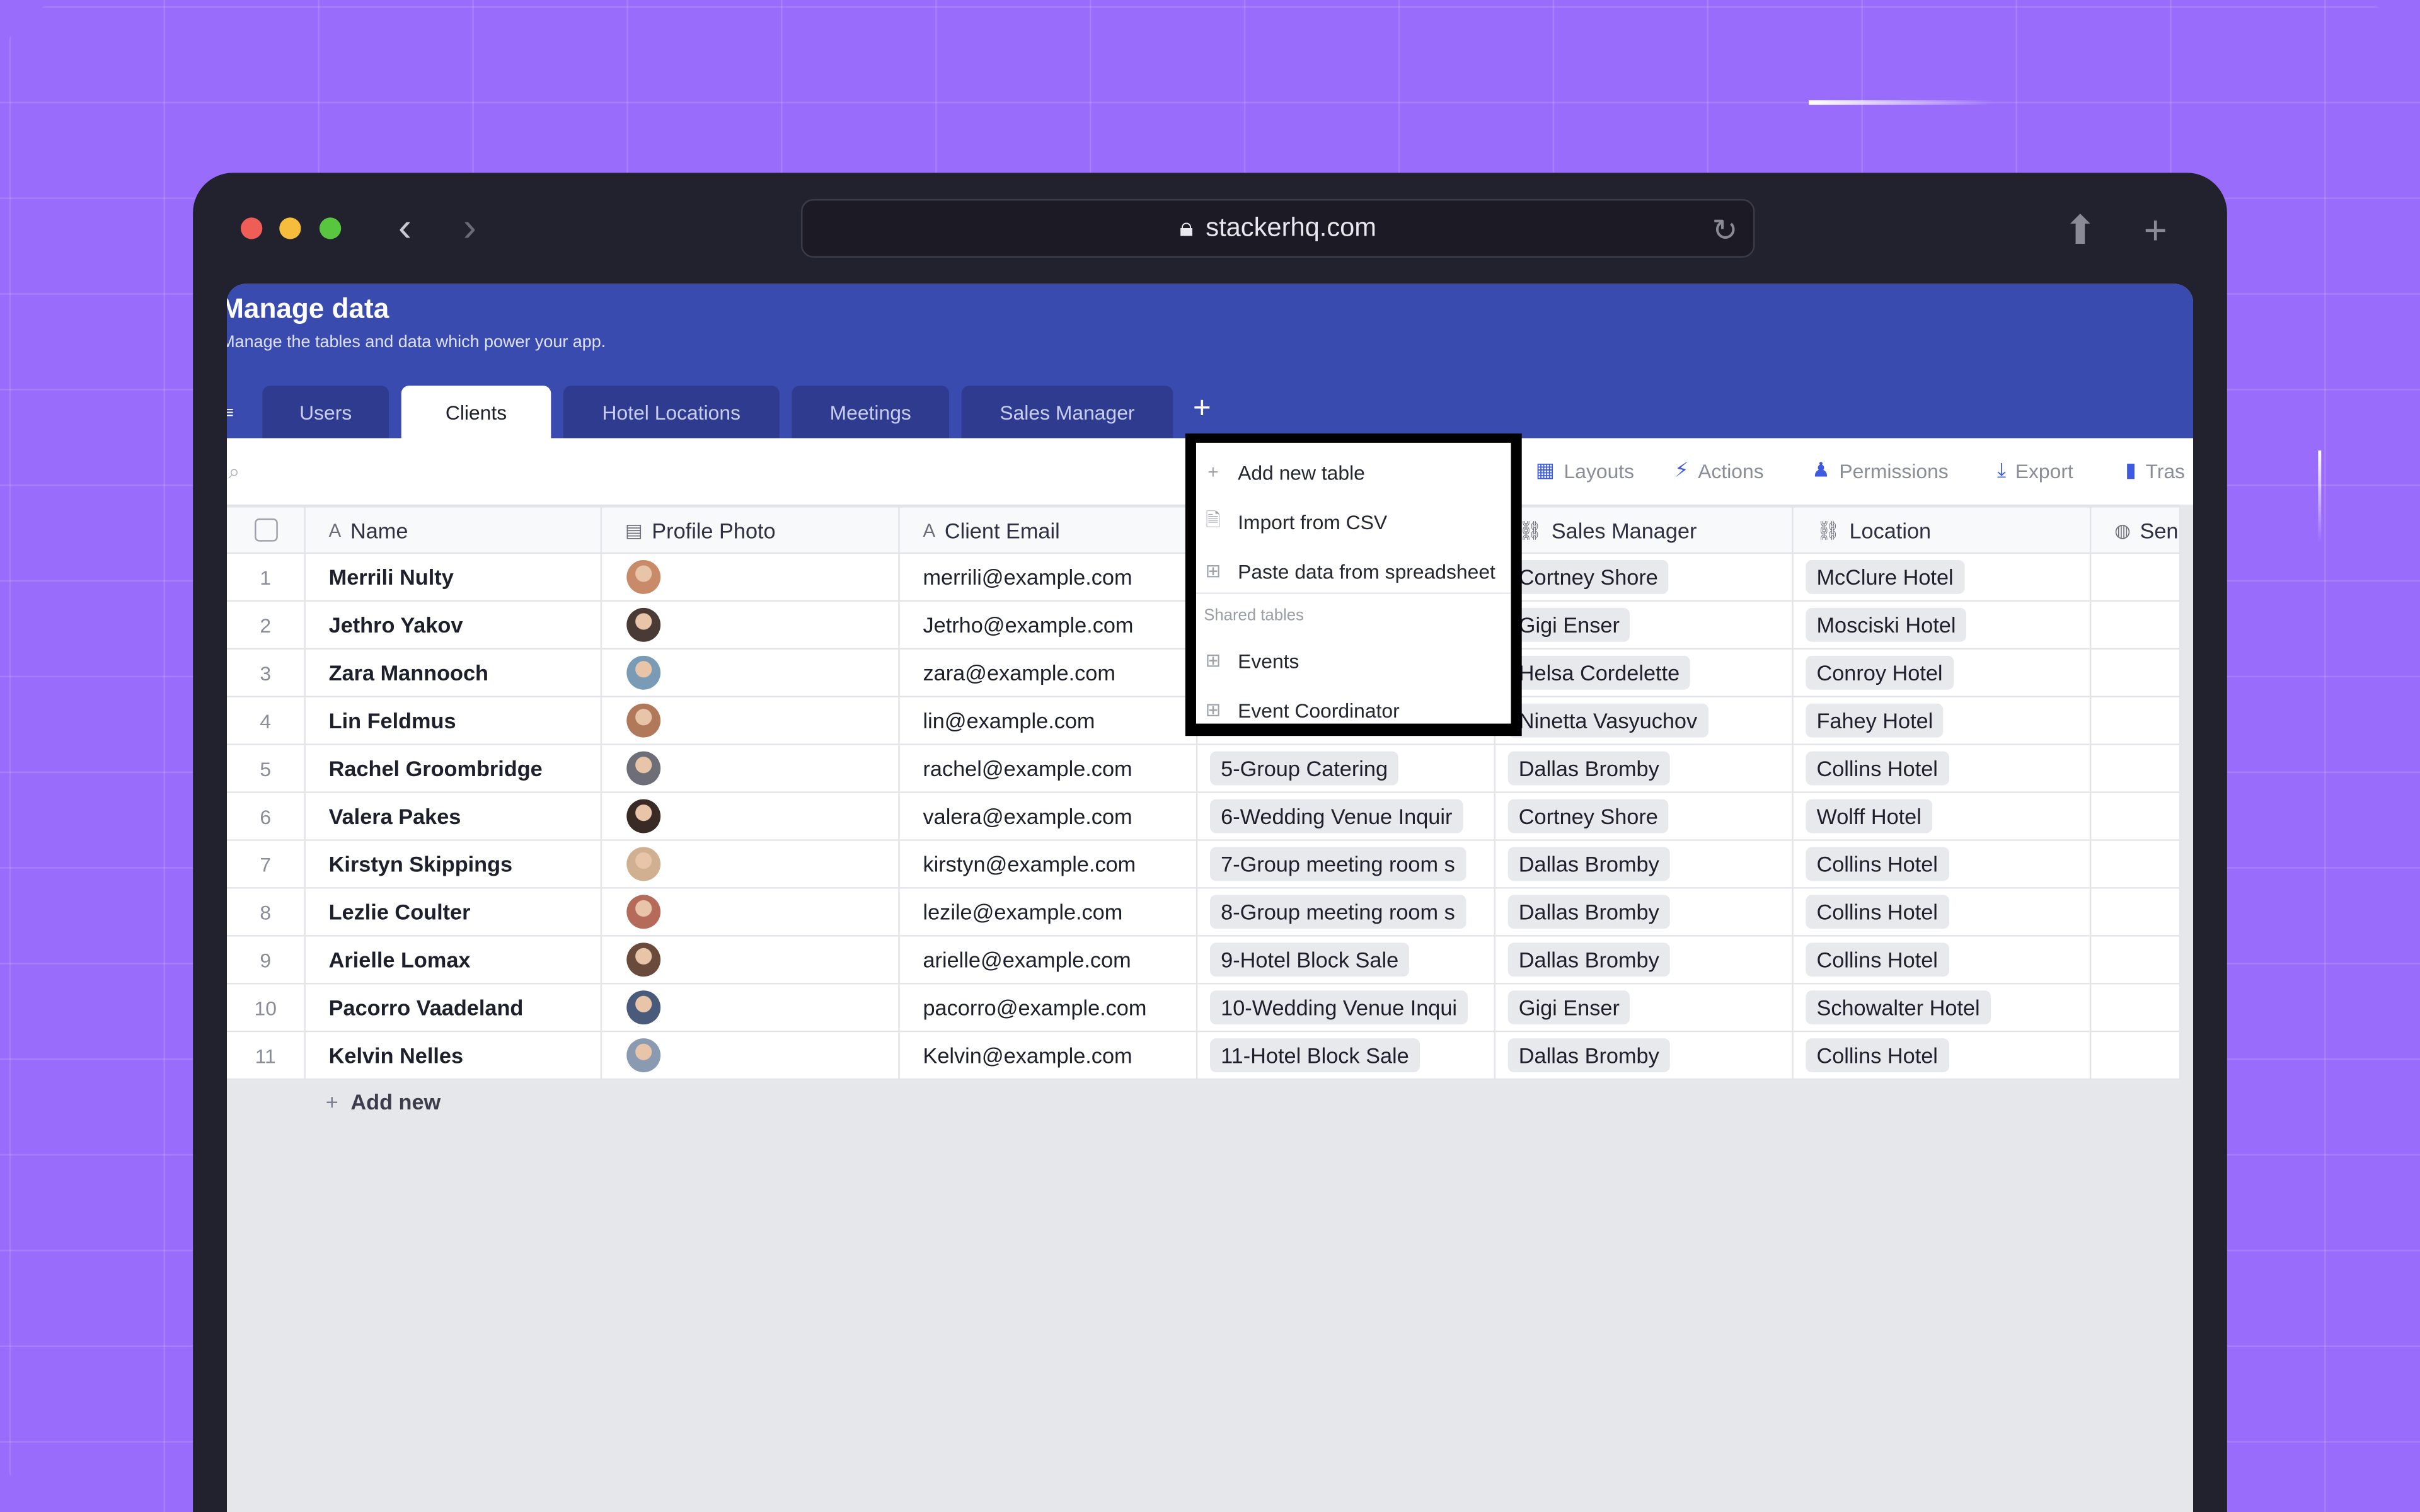 This screenshot has width=2420, height=1512. What do you see at coordinates (454, 577) in the screenshot?
I see `name-cell: Merrili Nulty` at bounding box center [454, 577].